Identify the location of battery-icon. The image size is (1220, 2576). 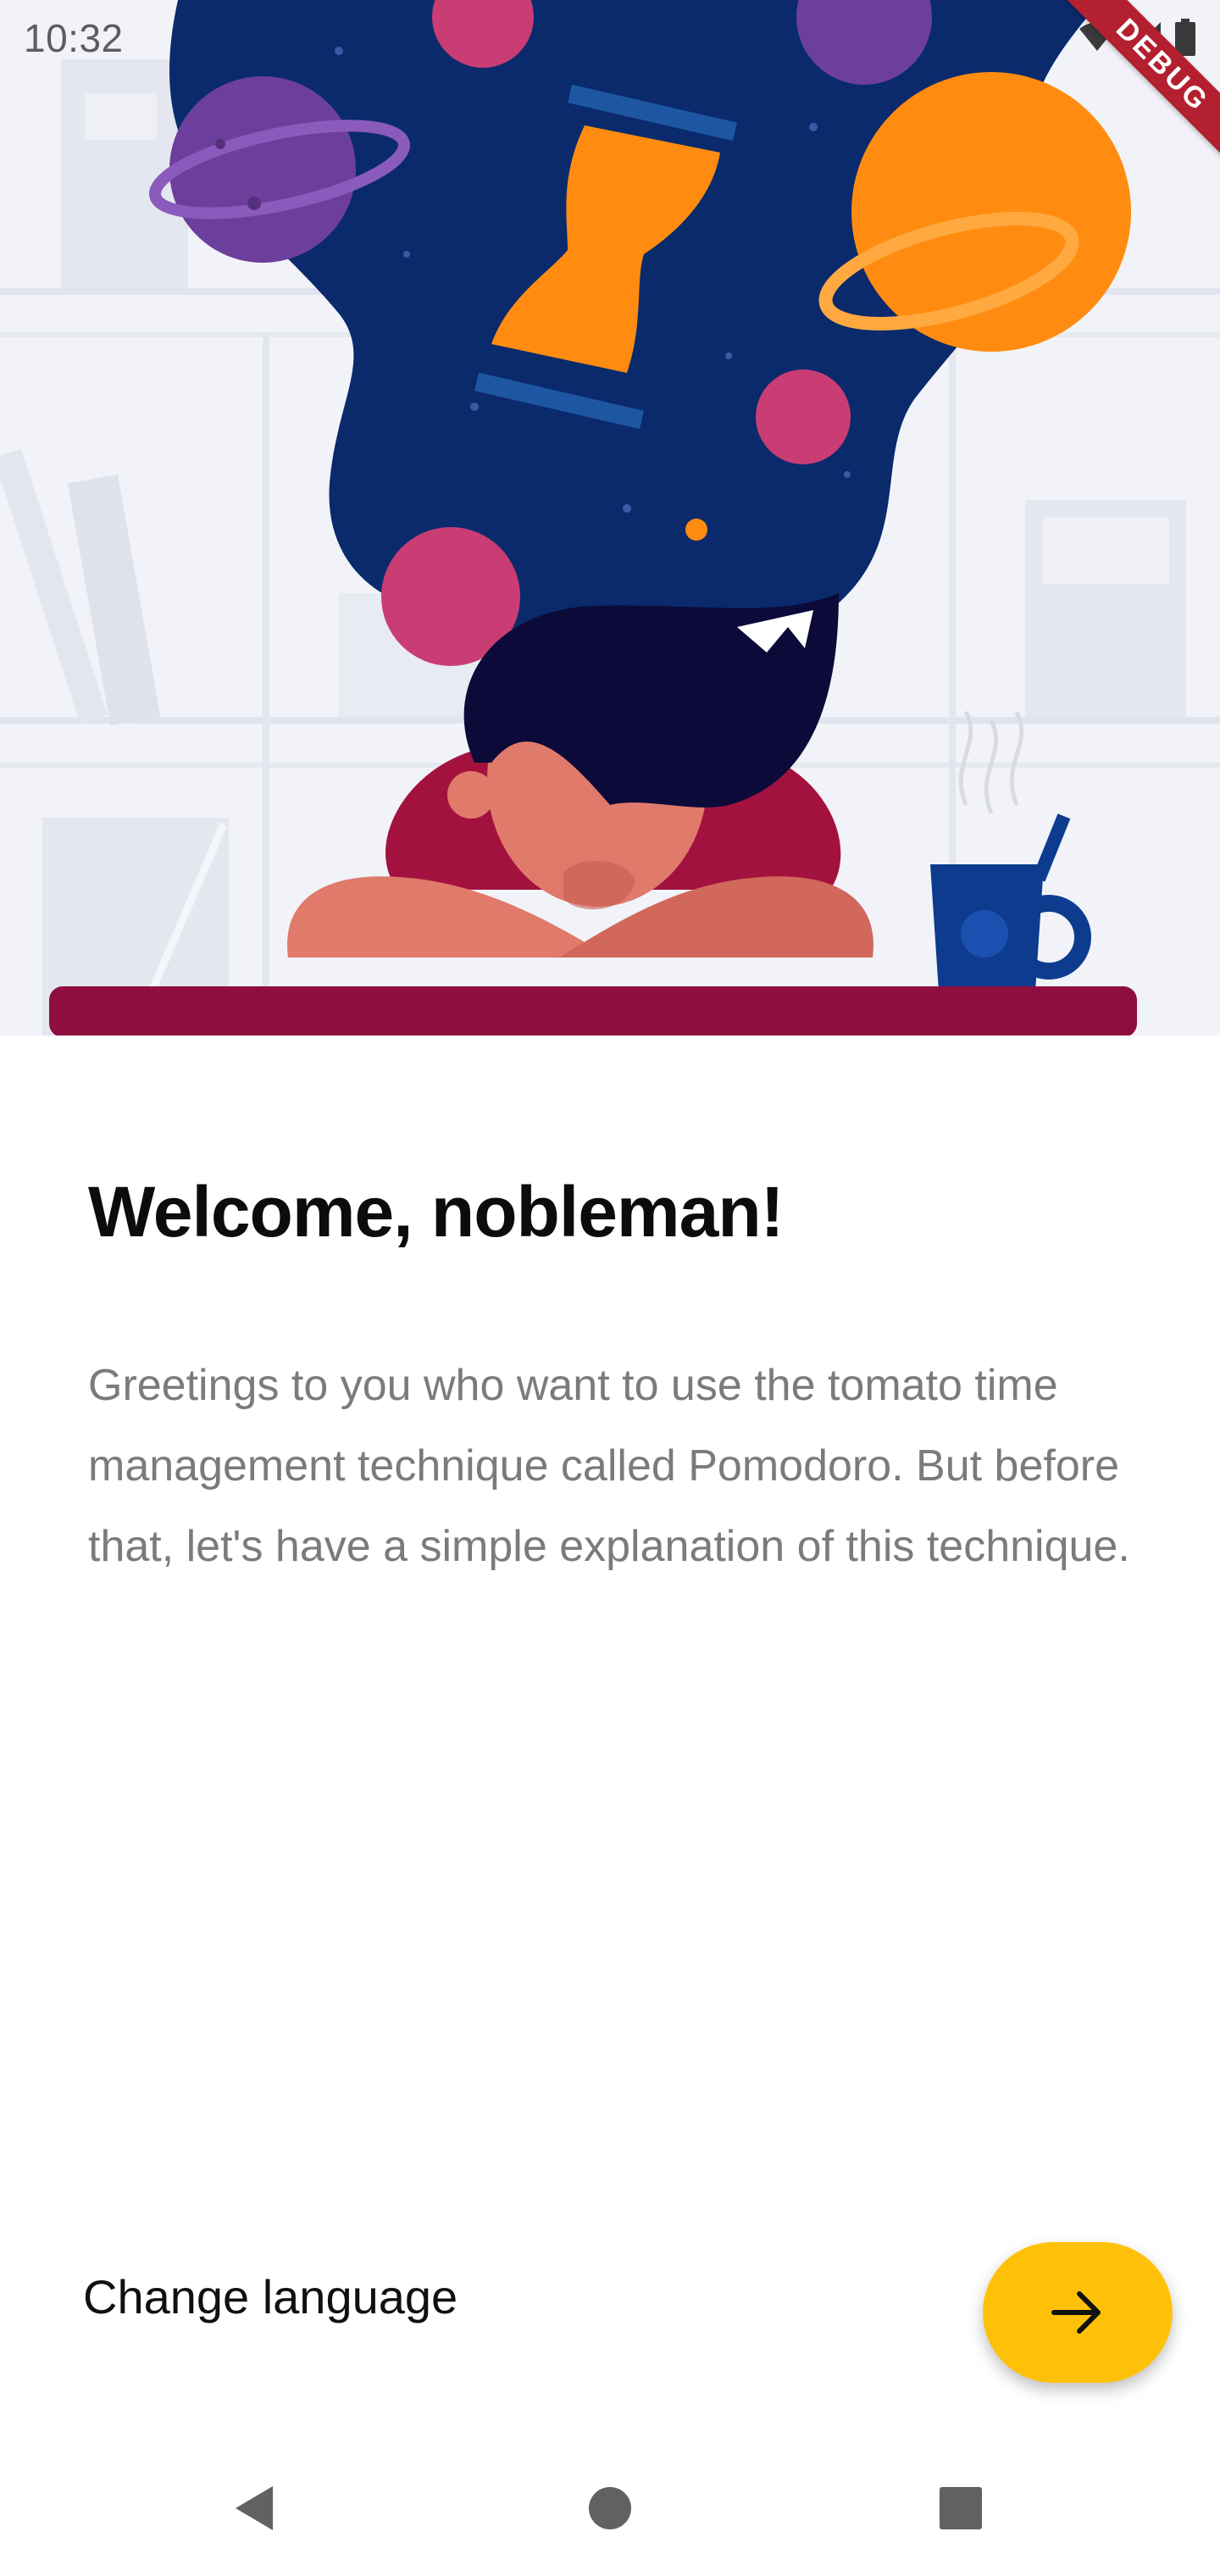
(1185, 37).